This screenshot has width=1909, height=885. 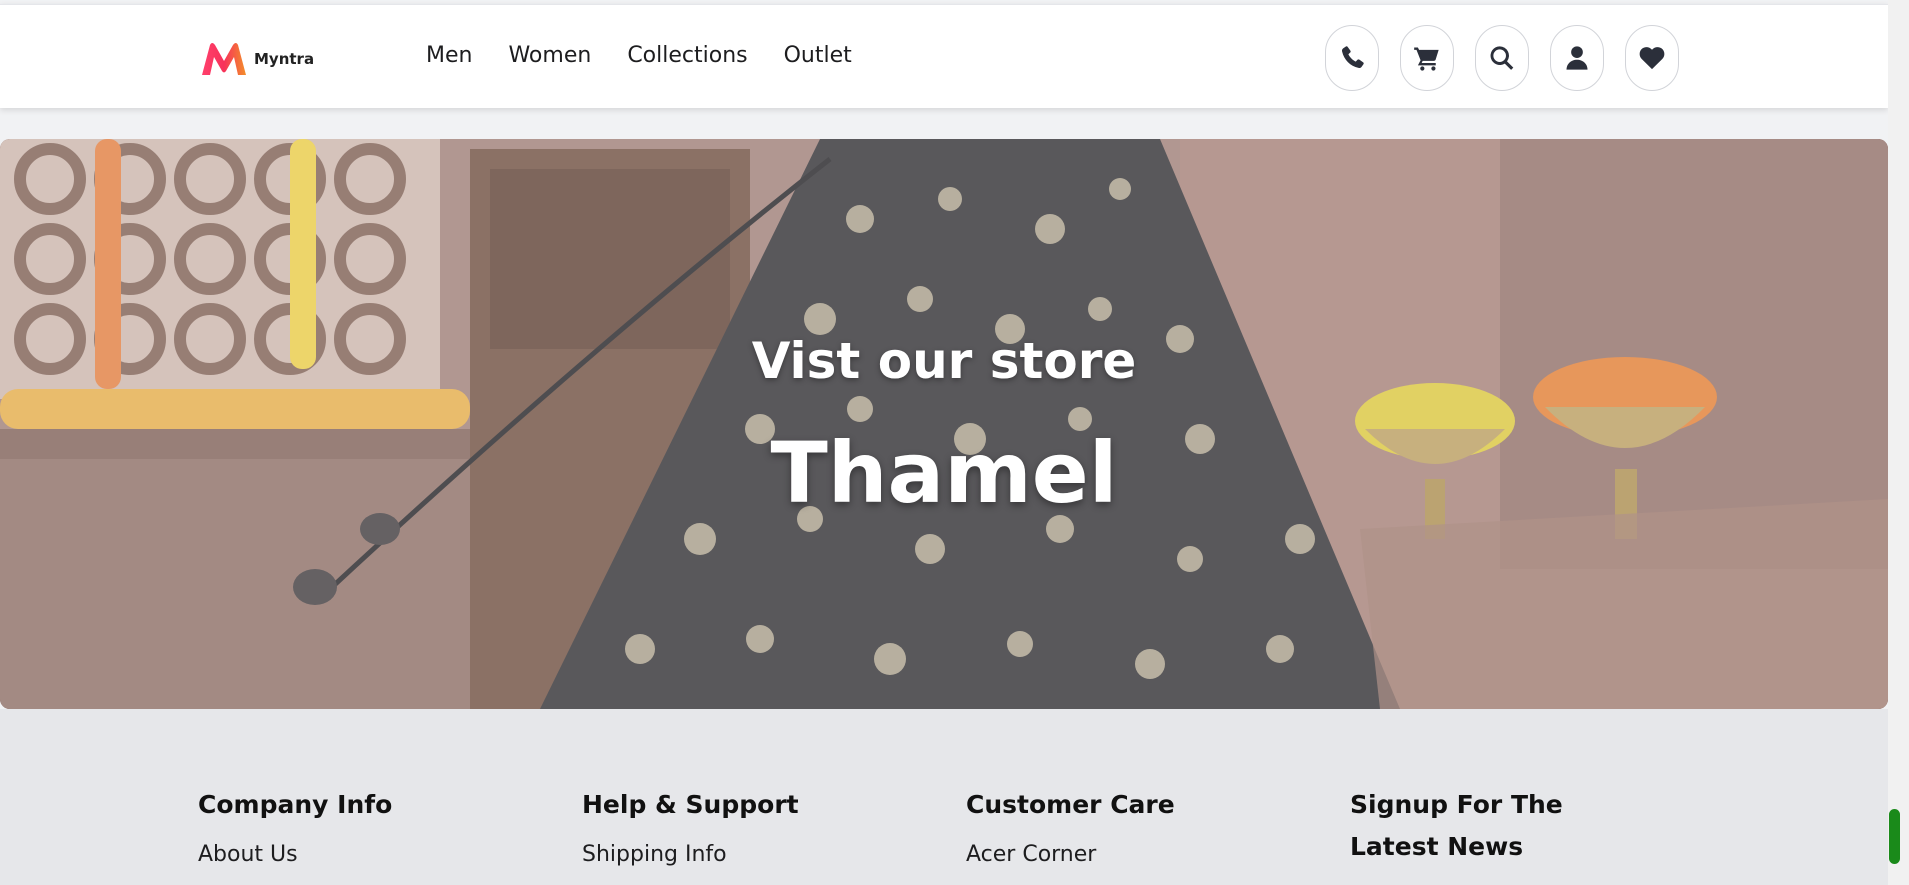 What do you see at coordinates (1131, 854) in the screenshot?
I see `footer-link-acer-corner: Acer Corner` at bounding box center [1131, 854].